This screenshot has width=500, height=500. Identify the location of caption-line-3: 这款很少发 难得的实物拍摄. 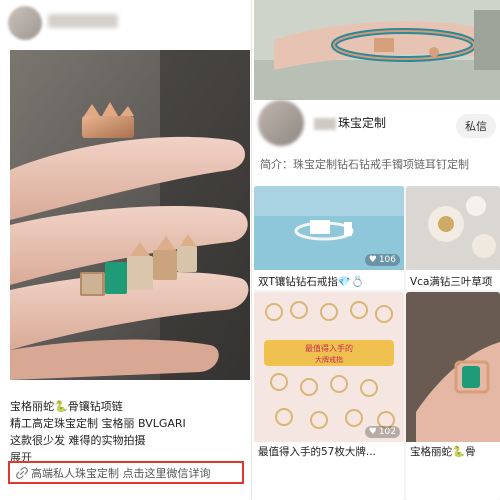
(78, 440).